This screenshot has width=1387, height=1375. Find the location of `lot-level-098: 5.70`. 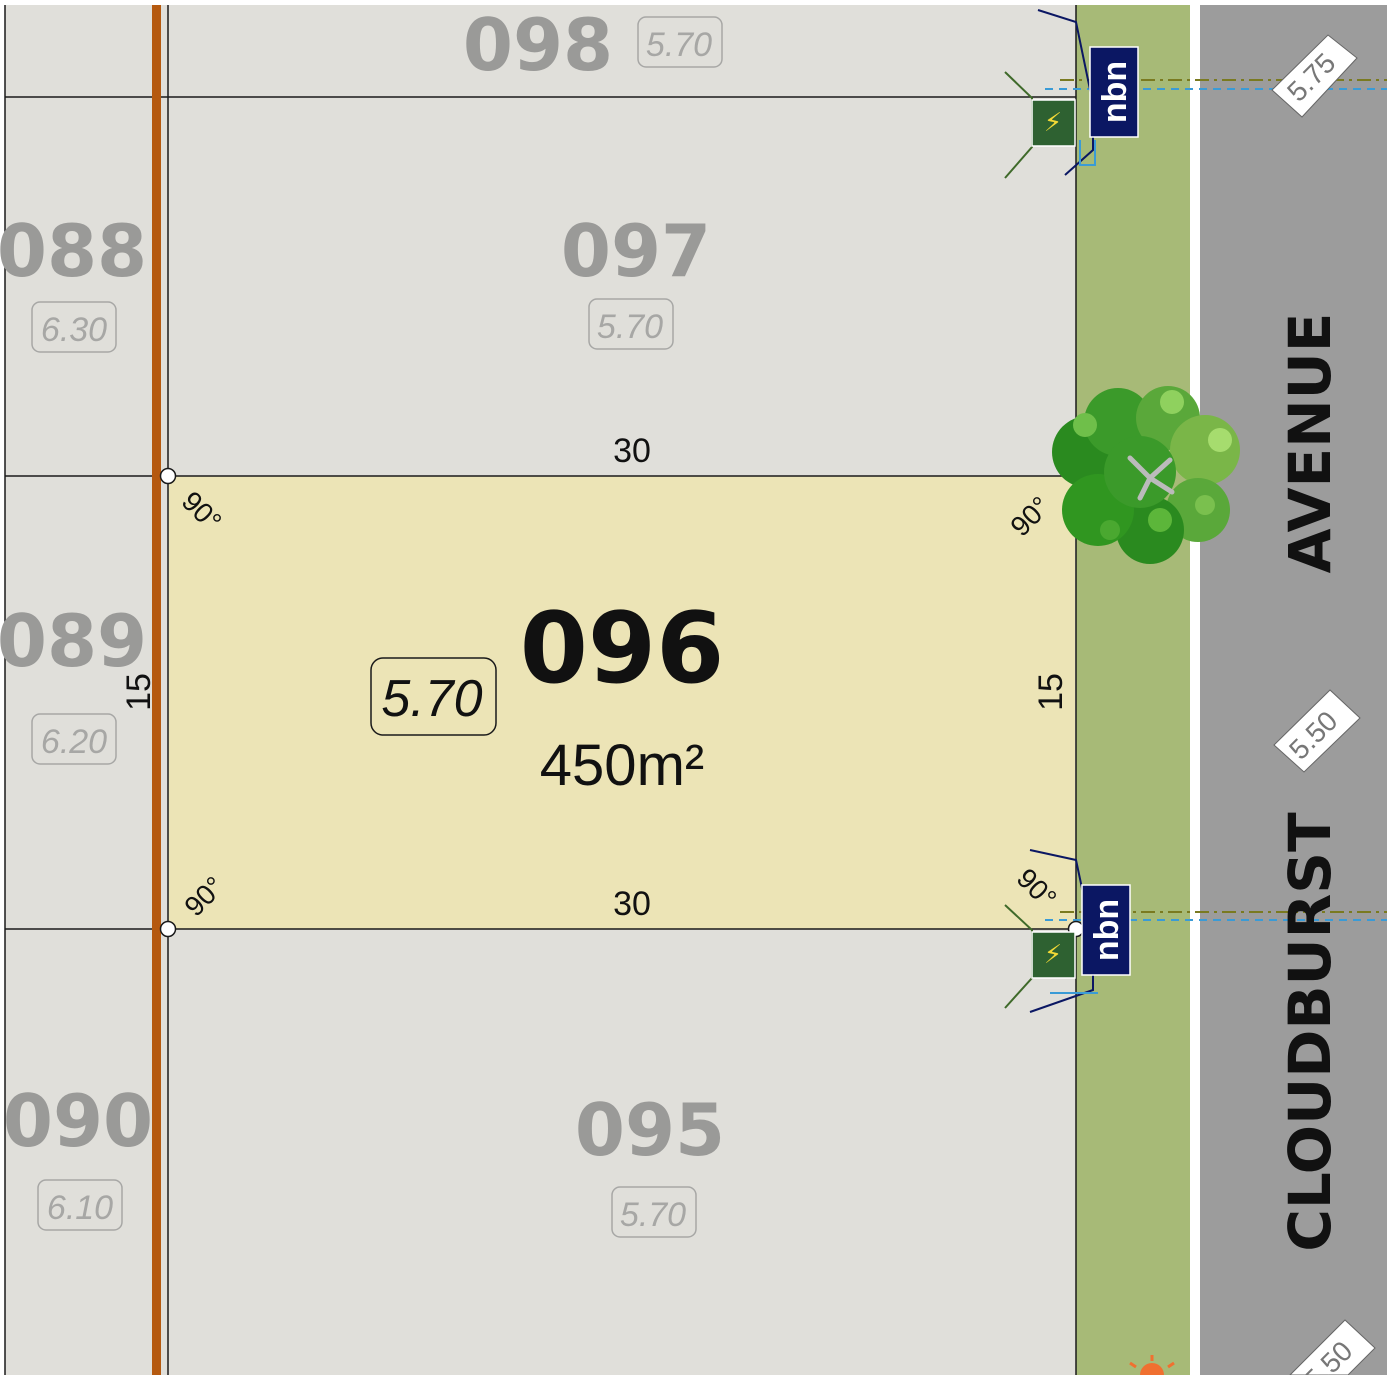

lot-level-098: 5.70 is located at coordinates (679, 45).